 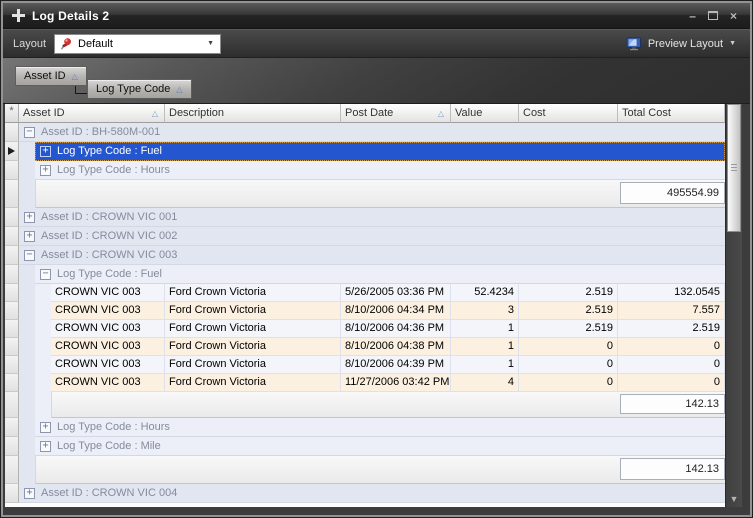 I want to click on group-row-mile: + Log Type Code : Mile, so click(x=380, y=446).